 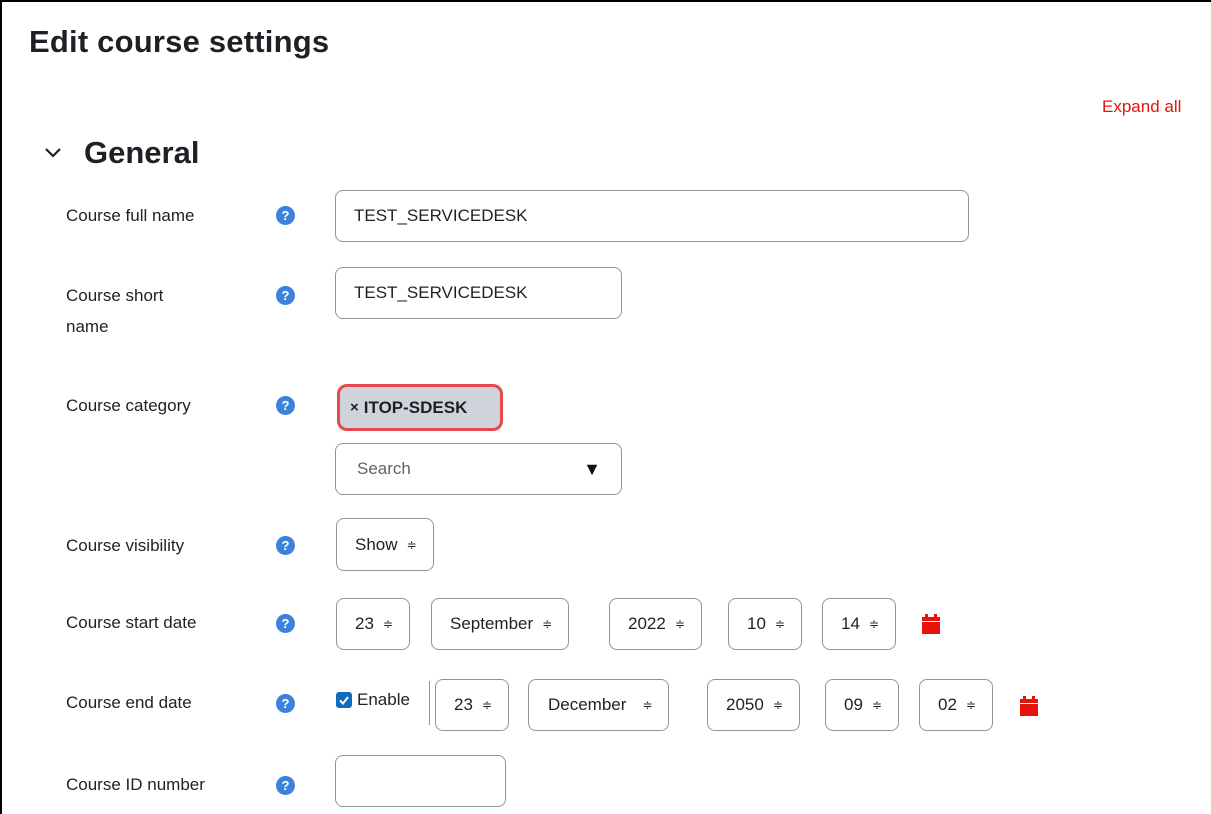 I want to click on short-name-label-line1: Course short, so click(x=115, y=295).